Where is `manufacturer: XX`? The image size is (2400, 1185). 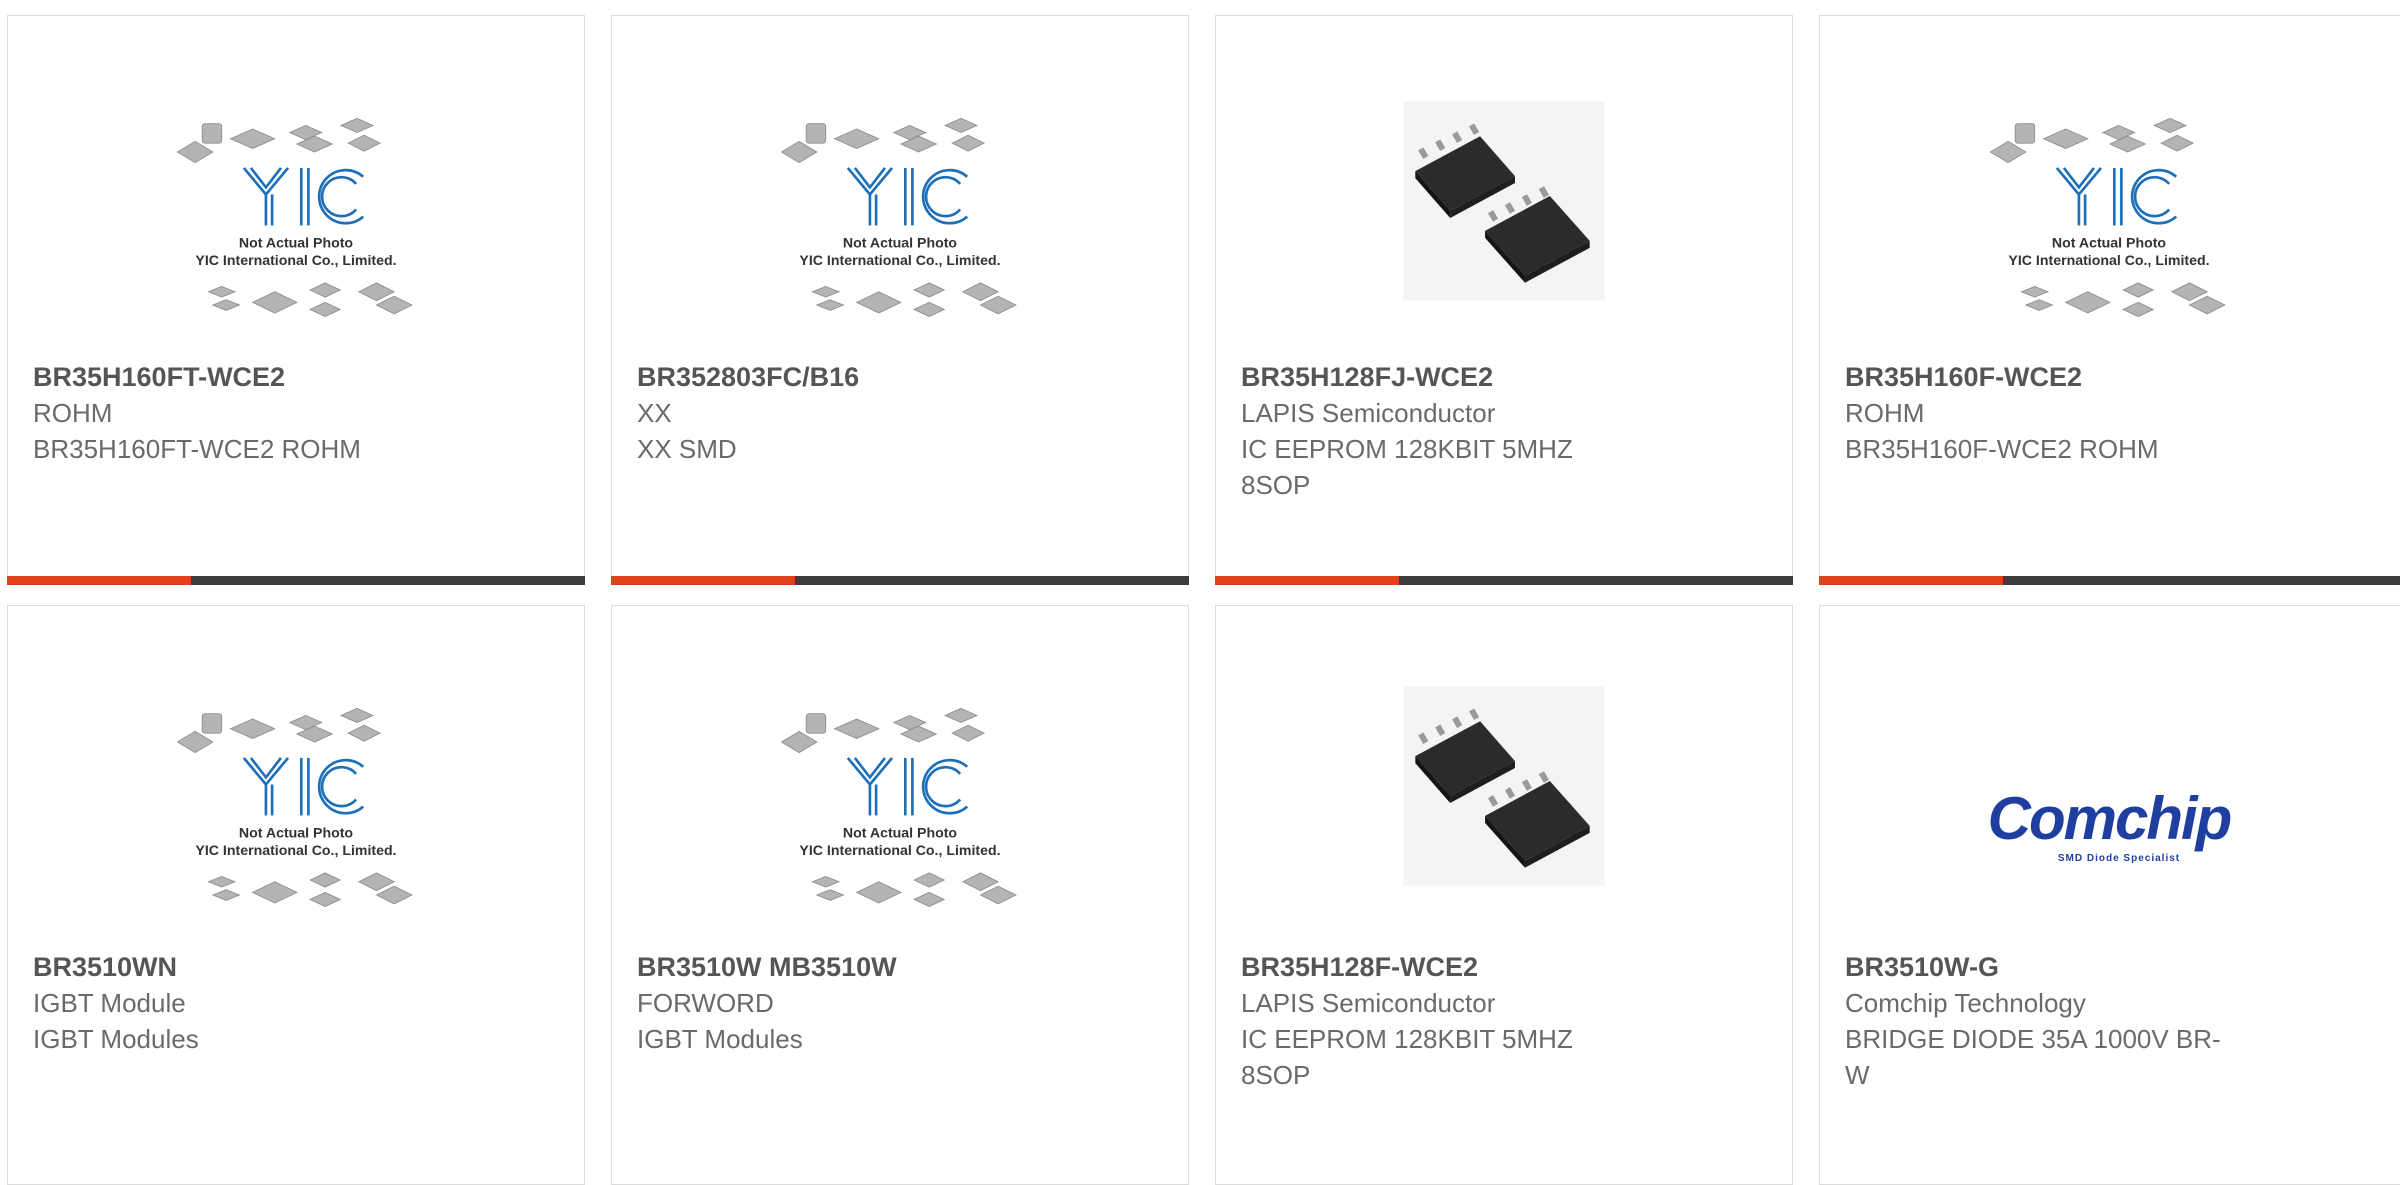 manufacturer: XX is located at coordinates (654, 413).